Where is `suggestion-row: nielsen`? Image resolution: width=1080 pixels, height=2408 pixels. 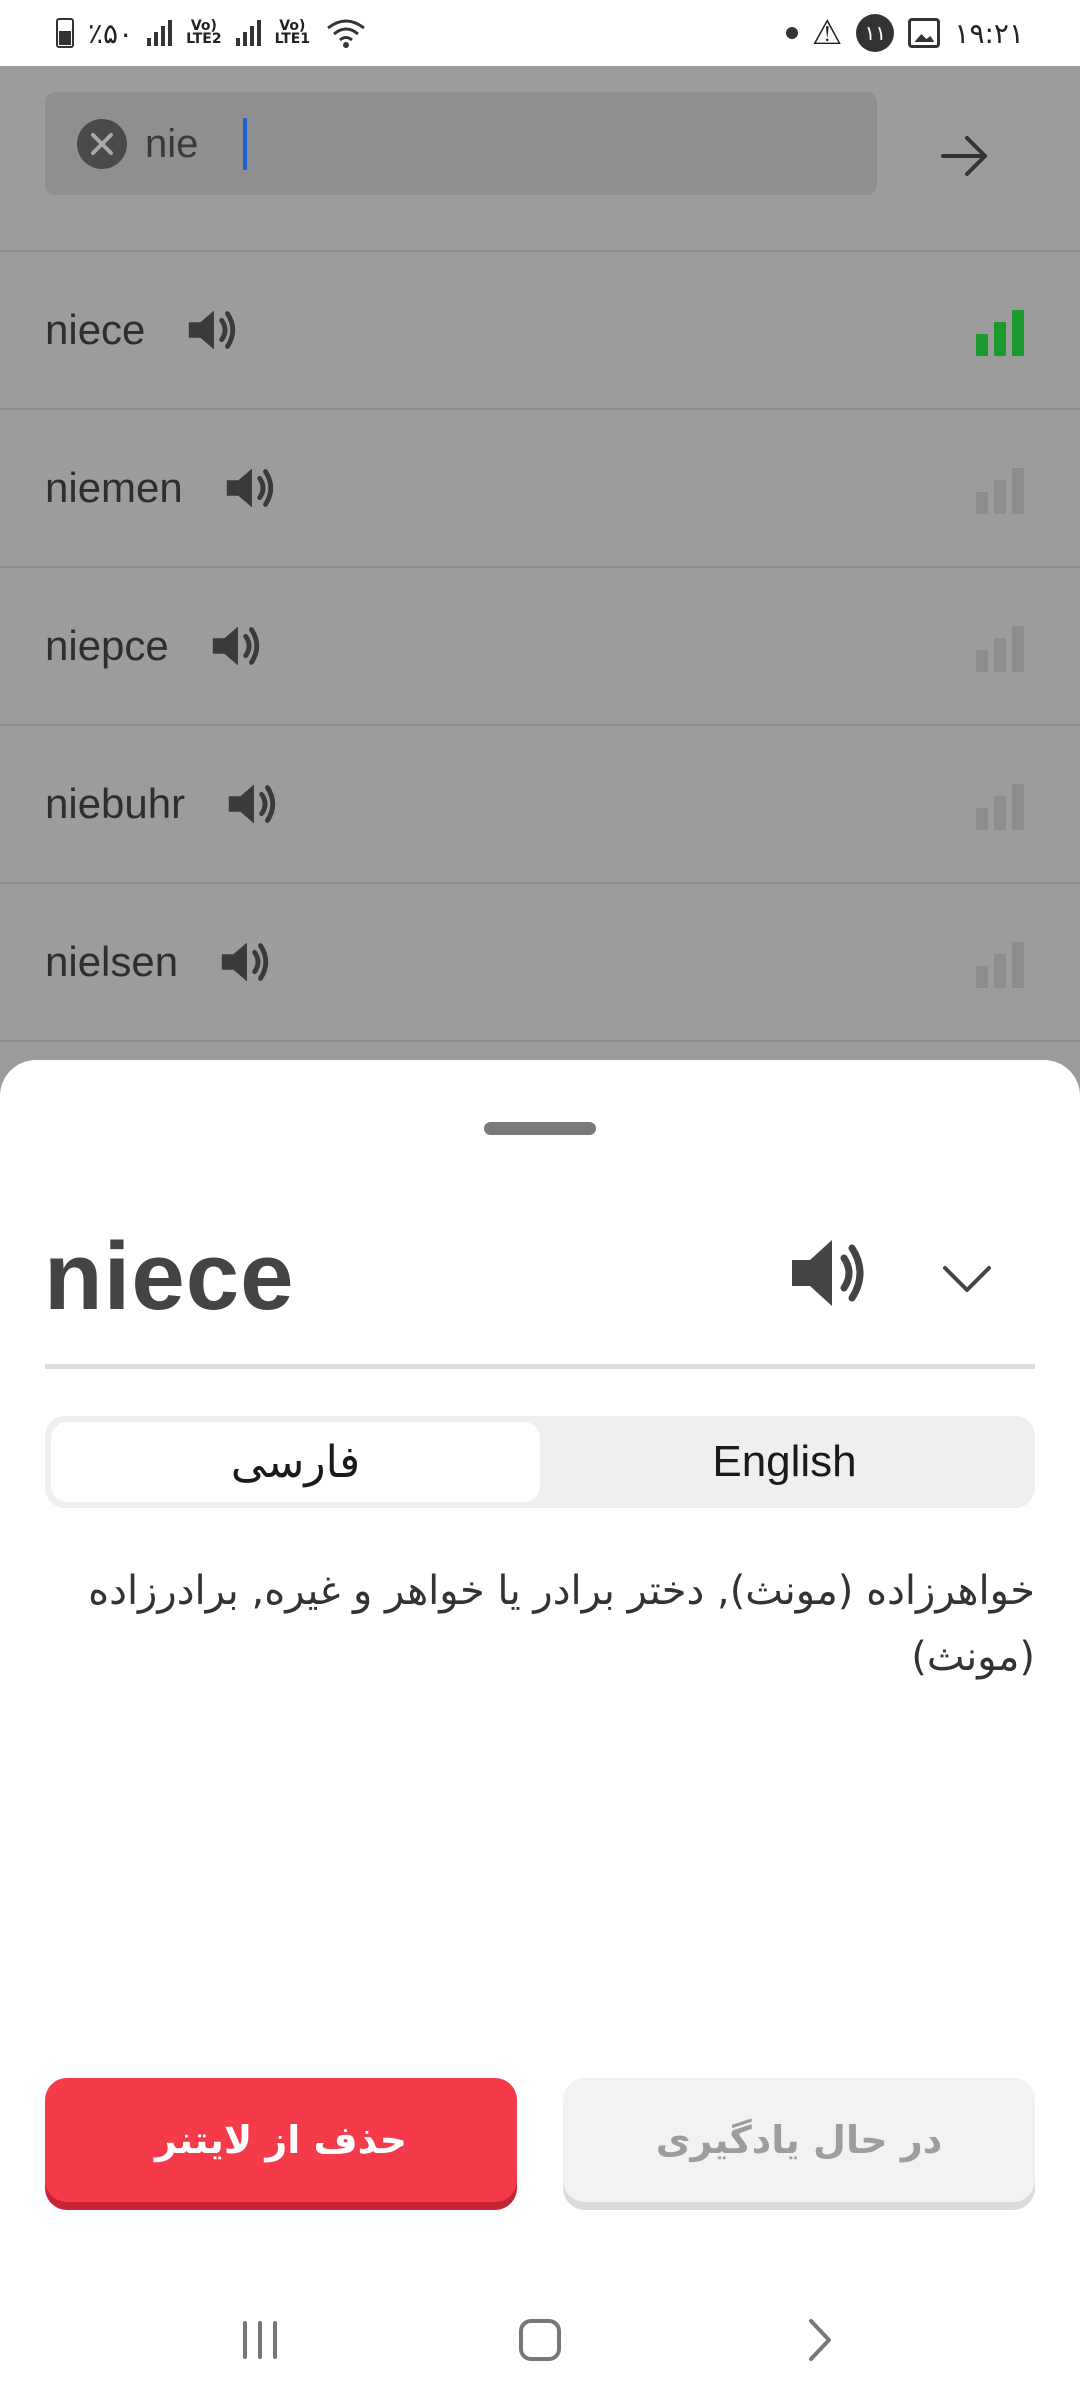
suggestion-row: nielsen is located at coordinates (540, 963).